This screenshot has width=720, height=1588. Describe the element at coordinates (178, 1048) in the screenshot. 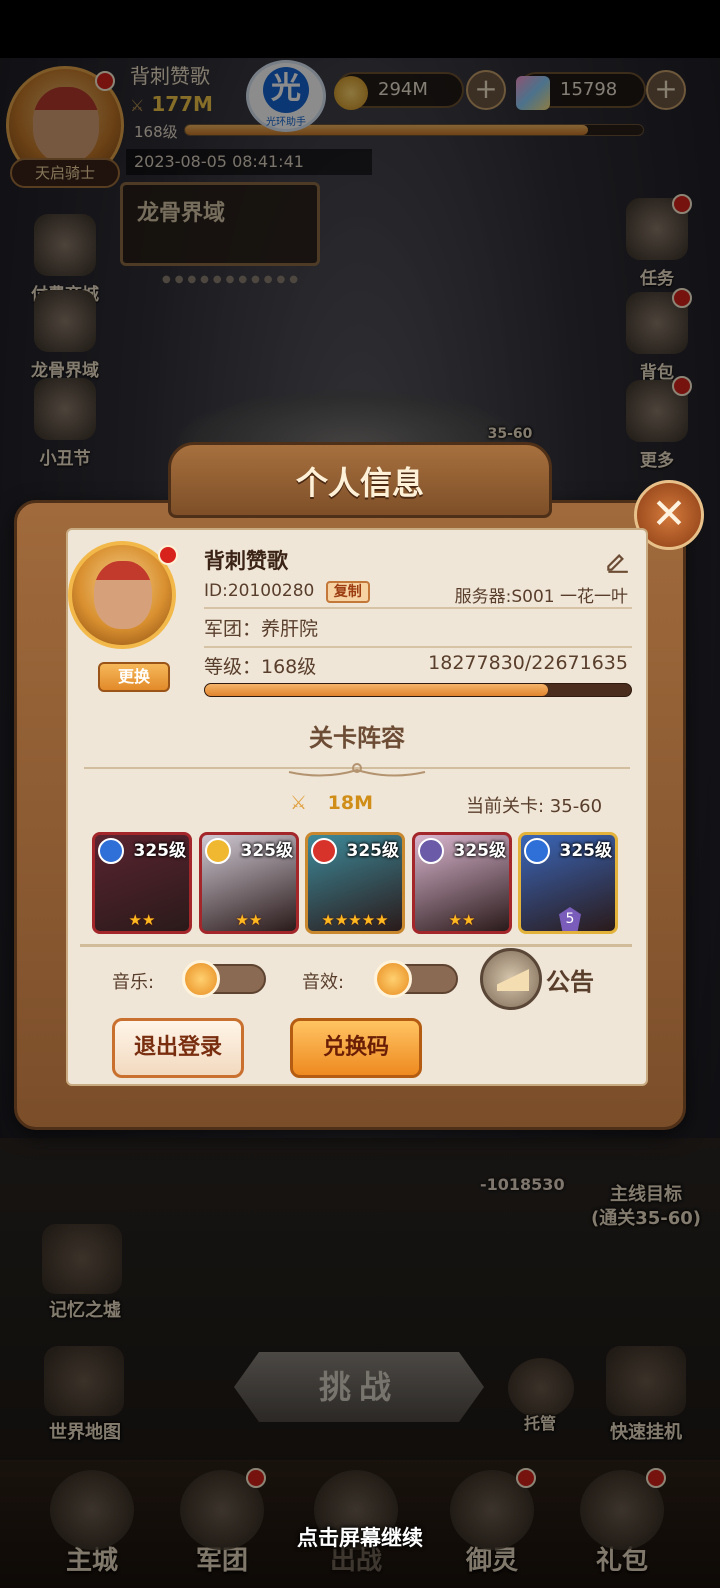

I see `logout-button: 退出登录` at that location.